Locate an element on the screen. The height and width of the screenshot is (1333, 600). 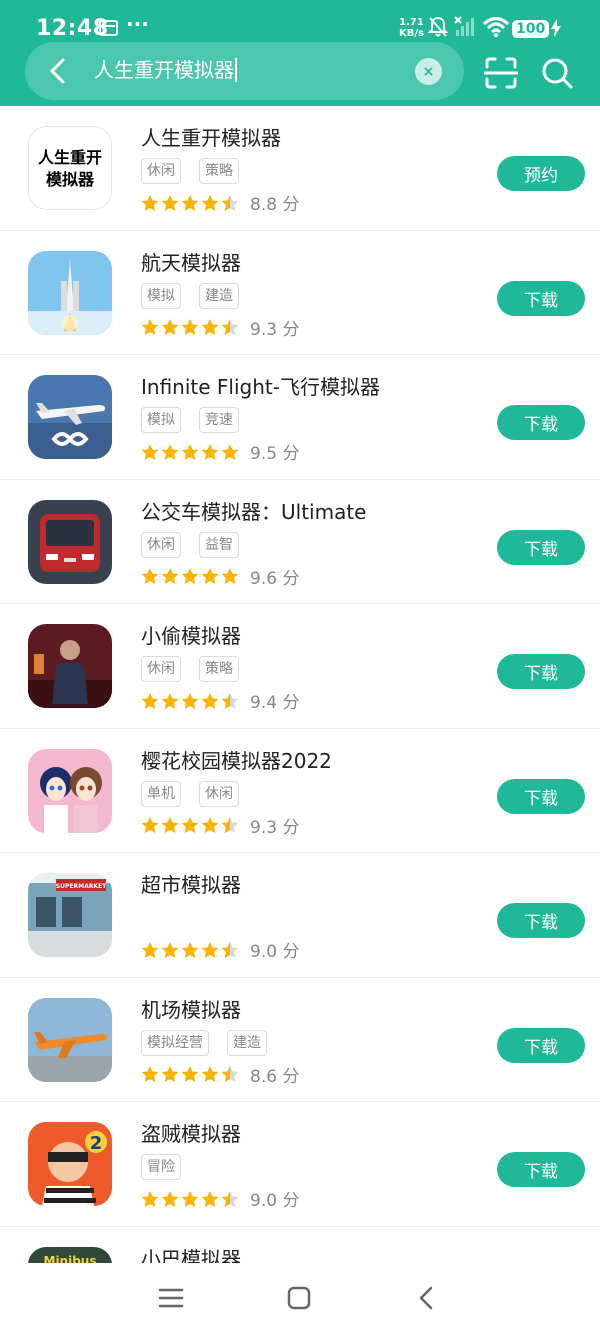
clear-search-button: × is located at coordinates (428, 71).